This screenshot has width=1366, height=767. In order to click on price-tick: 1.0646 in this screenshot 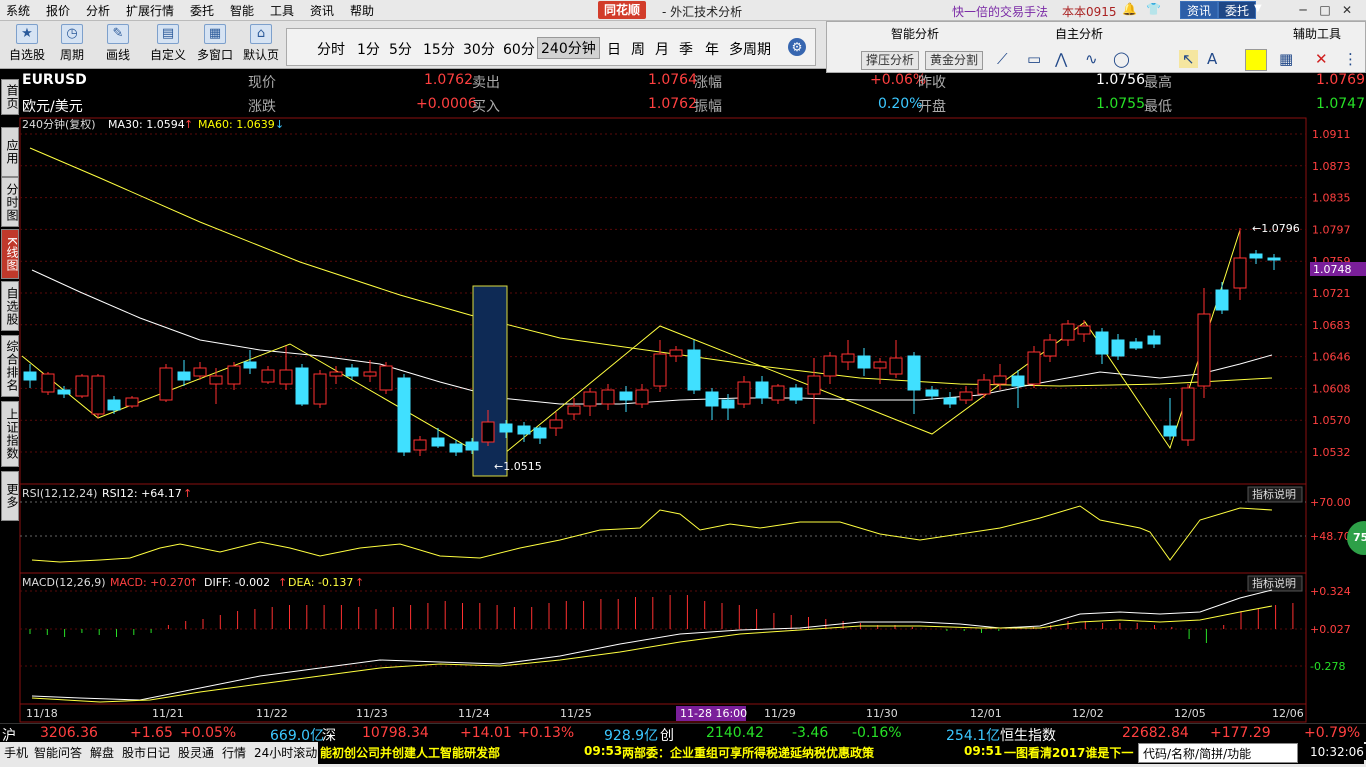, I will do `click(1331, 357)`.